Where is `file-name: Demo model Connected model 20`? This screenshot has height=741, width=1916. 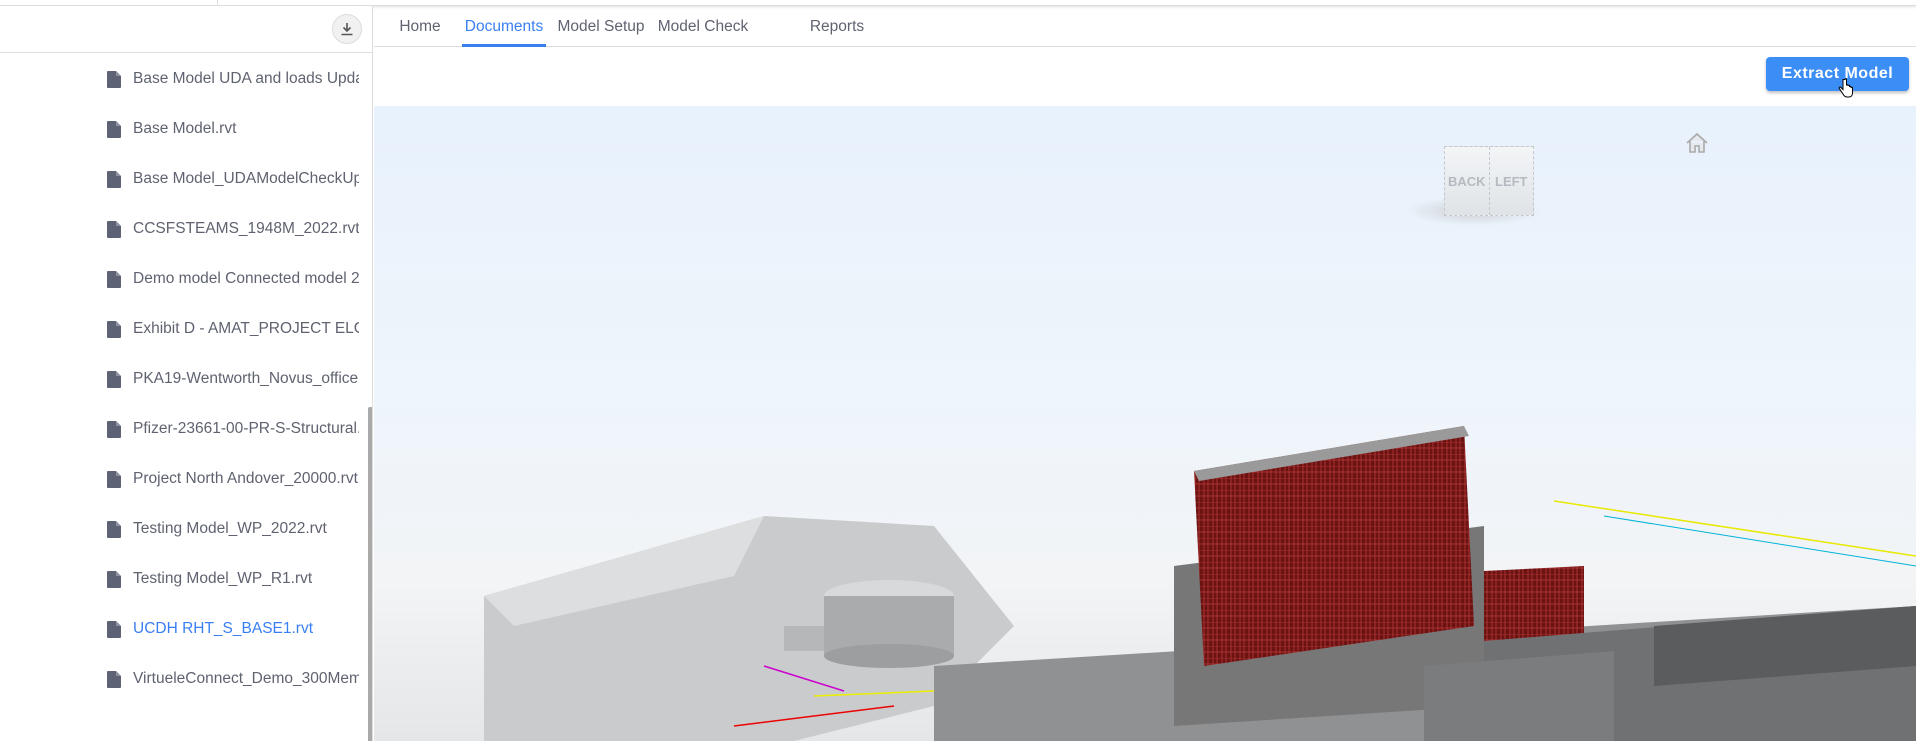
file-name: Demo model Connected model 20 is located at coordinates (246, 278).